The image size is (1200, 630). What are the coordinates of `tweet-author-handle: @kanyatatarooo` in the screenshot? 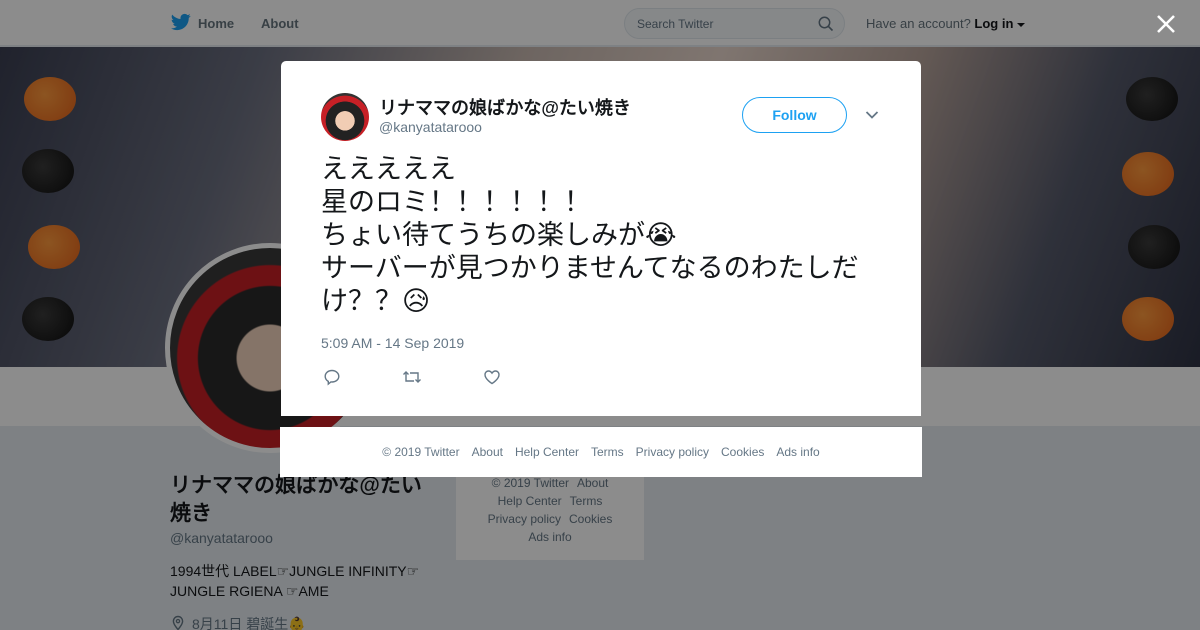 It's located at (430, 127).